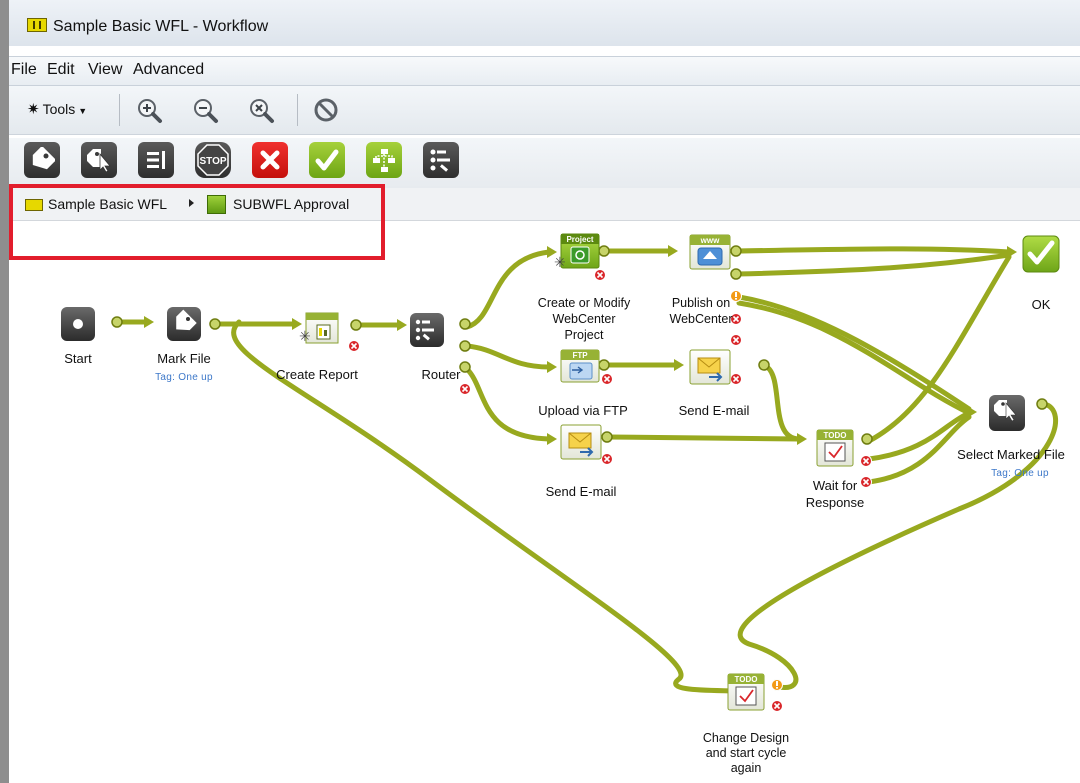  I want to click on toolbar-separator, so click(297, 110).